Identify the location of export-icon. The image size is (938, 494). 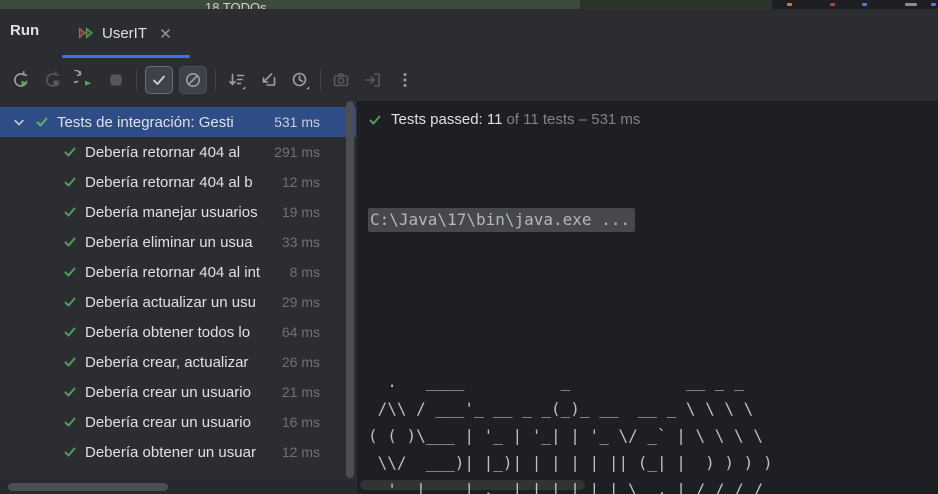
(373, 80).